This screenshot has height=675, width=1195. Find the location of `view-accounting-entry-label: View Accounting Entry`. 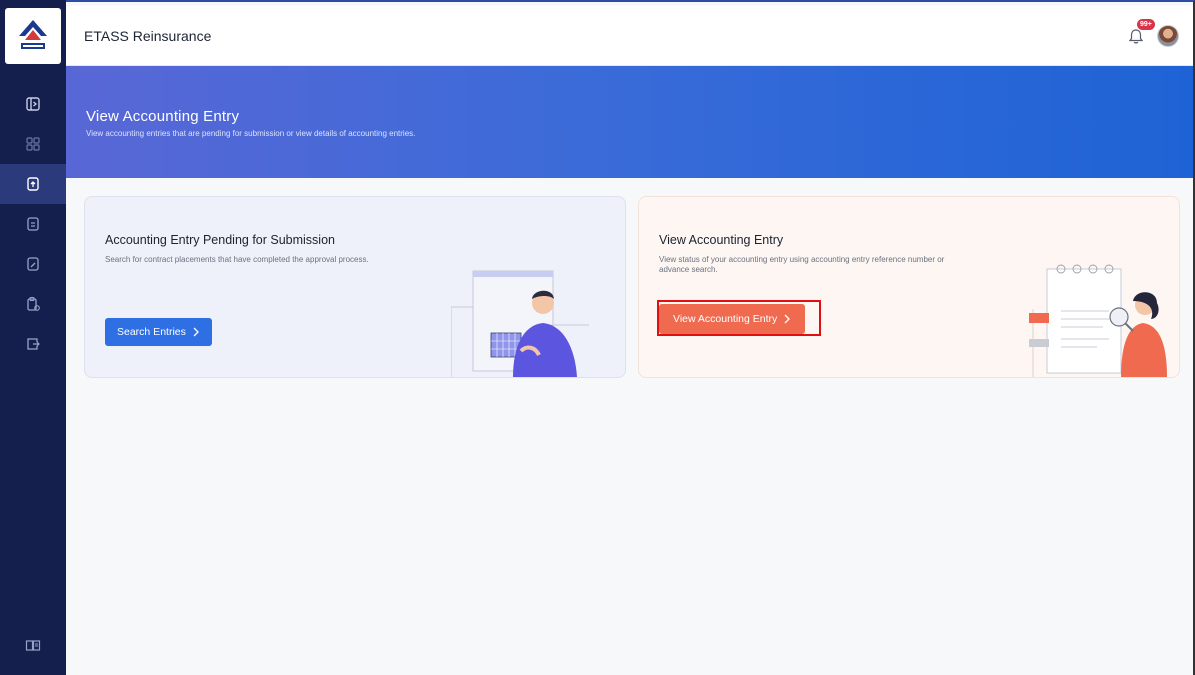

view-accounting-entry-label: View Accounting Entry is located at coordinates (725, 319).